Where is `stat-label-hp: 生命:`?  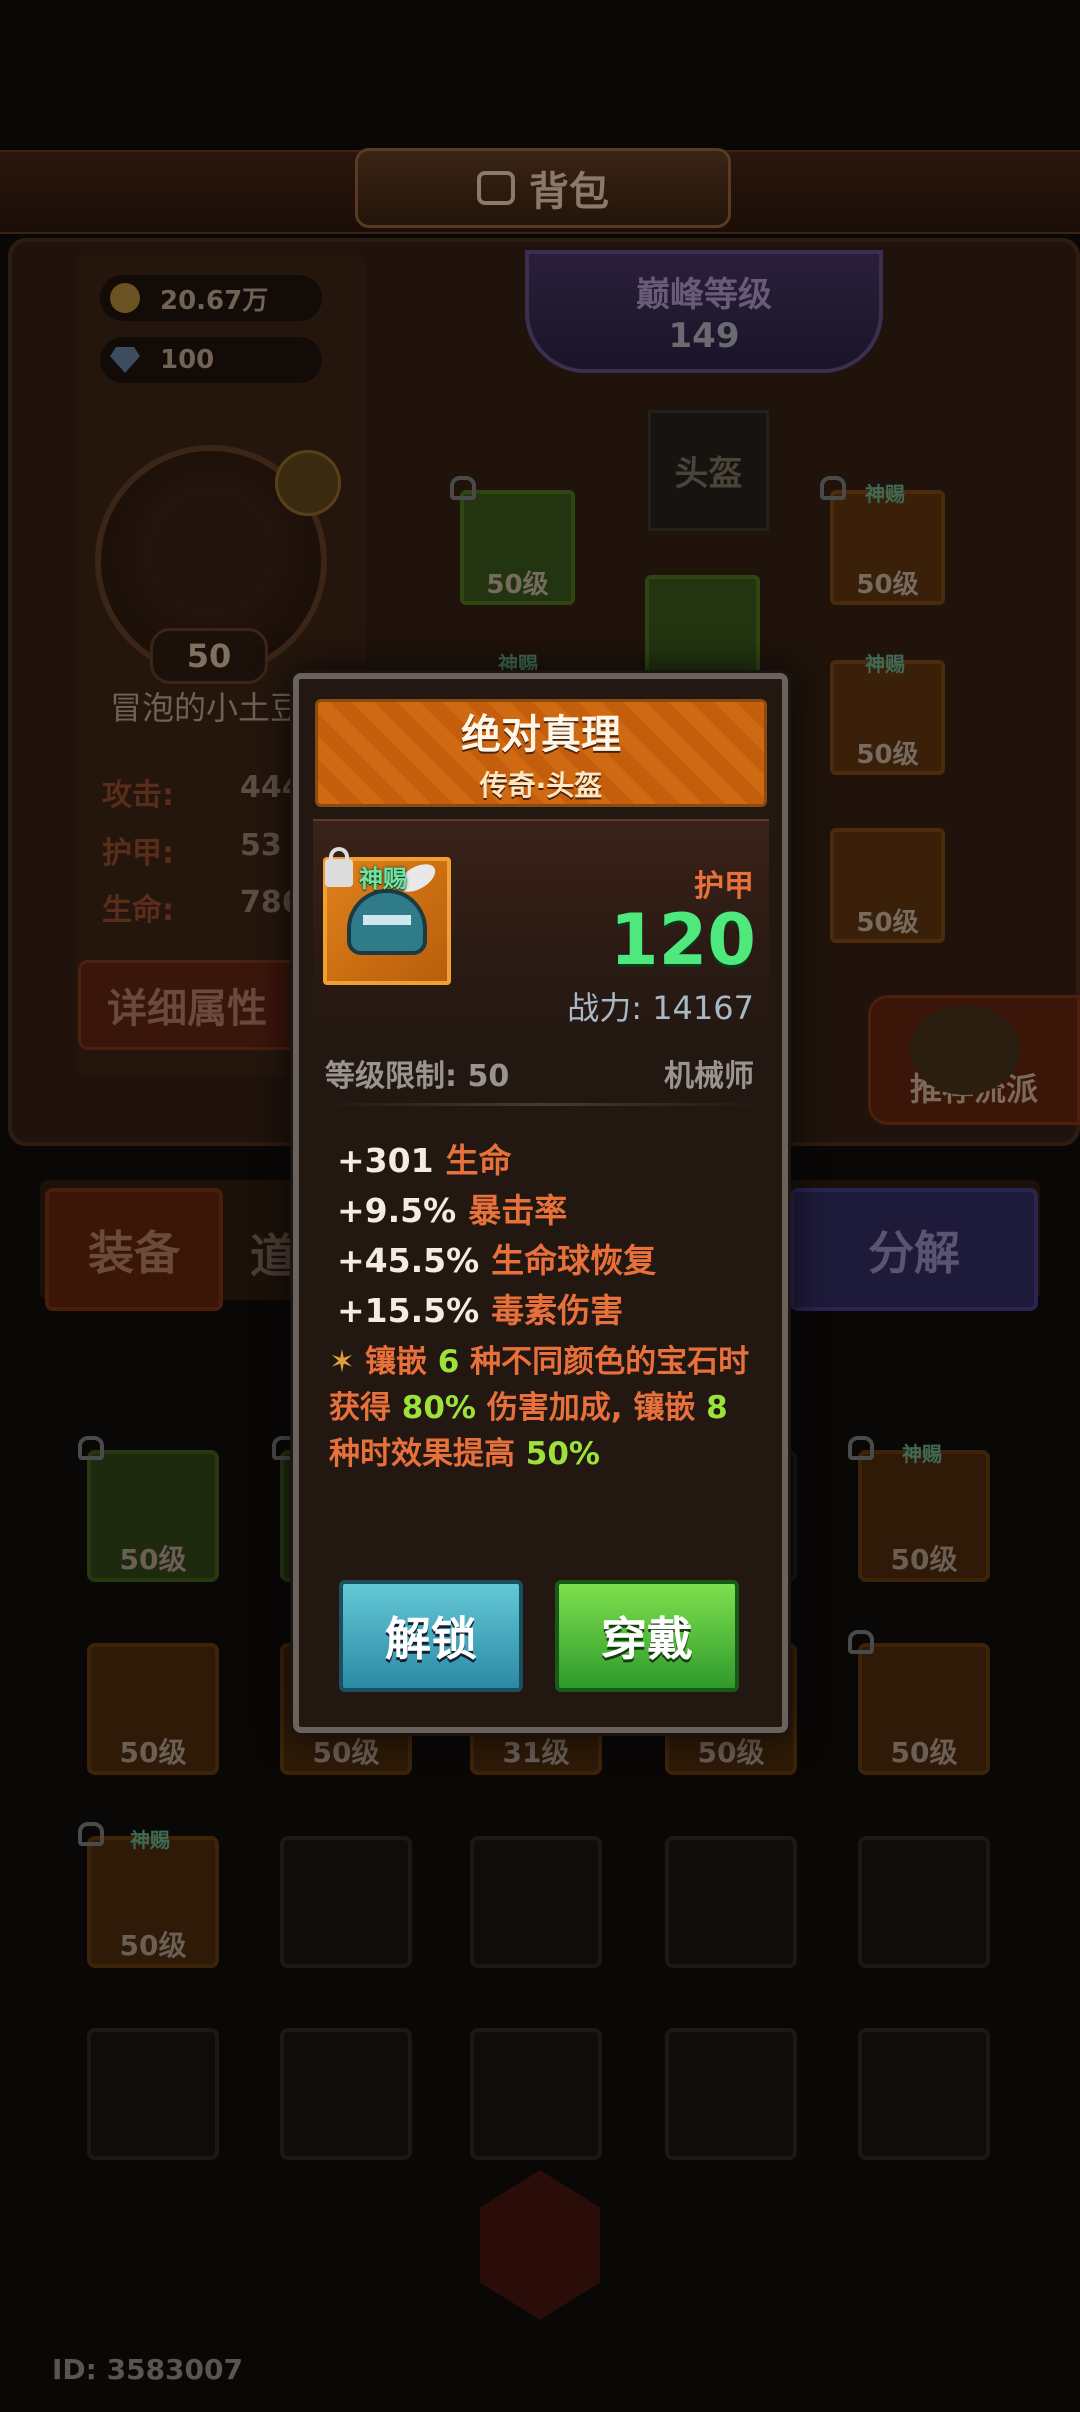 stat-label-hp: 生命: is located at coordinates (138, 910).